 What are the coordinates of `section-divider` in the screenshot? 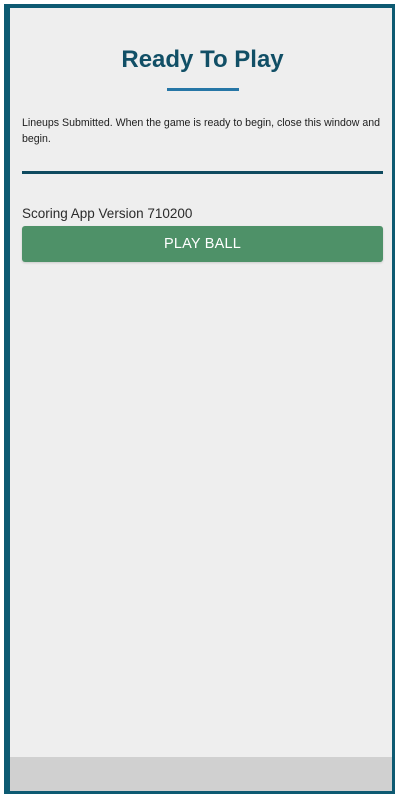 It's located at (202, 172).